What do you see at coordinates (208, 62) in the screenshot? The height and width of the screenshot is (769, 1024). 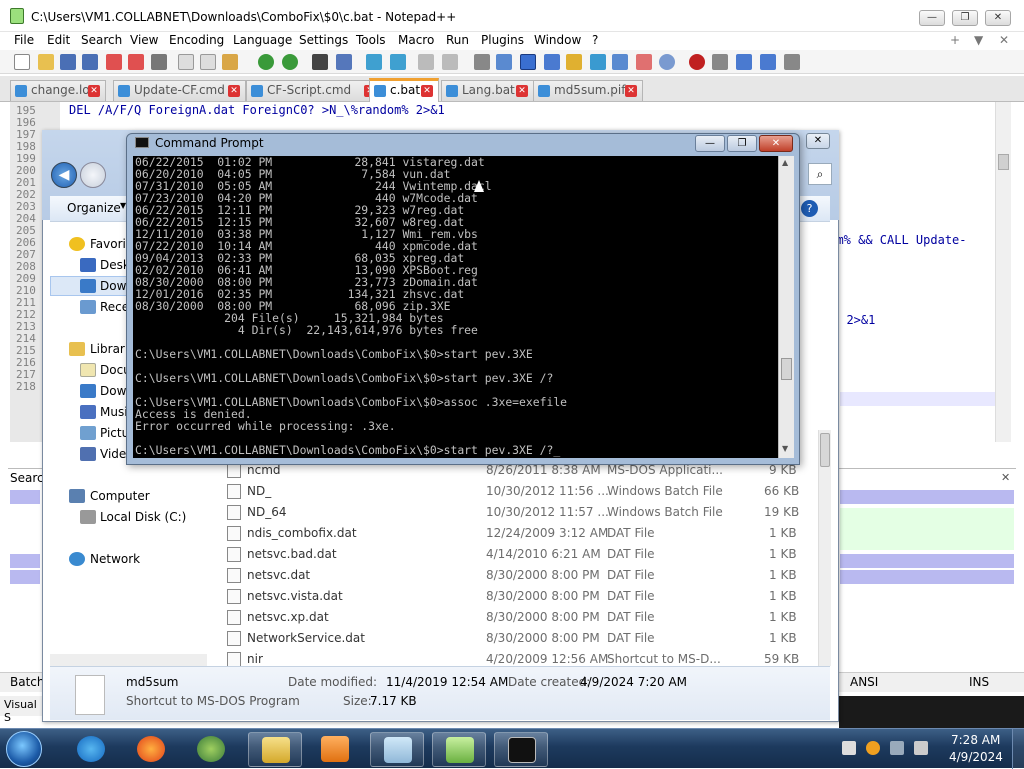 I see `copy-icon` at bounding box center [208, 62].